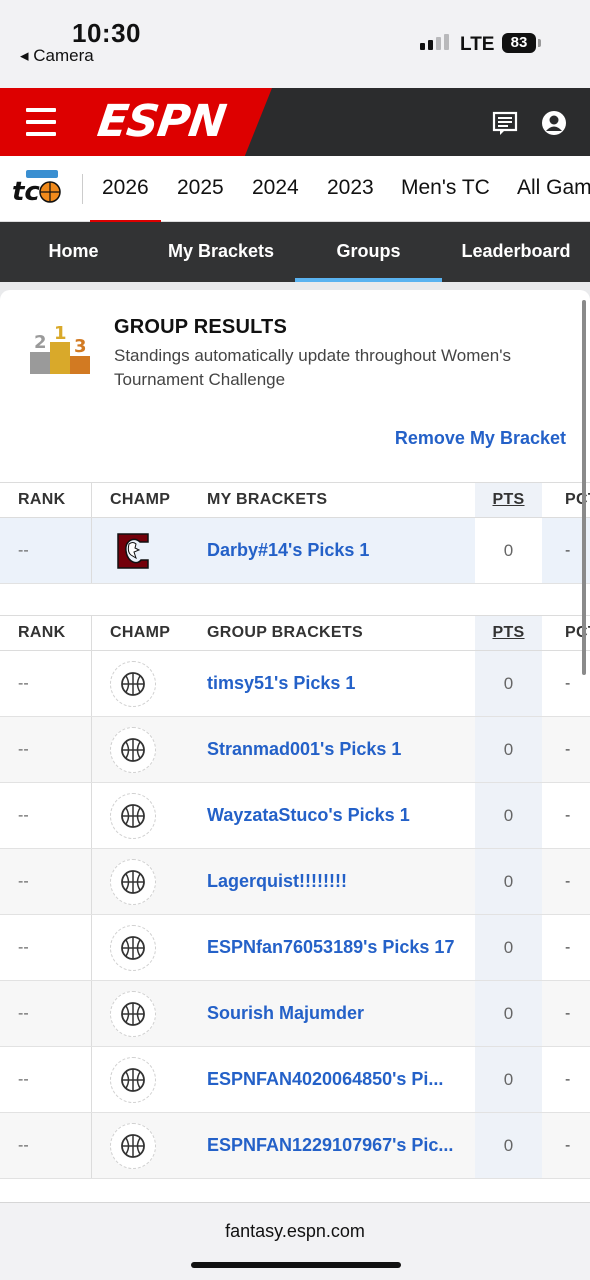  I want to click on table-header-row: RANK CHAMP MY BRACKETS PTS PCT, so click(295, 500).